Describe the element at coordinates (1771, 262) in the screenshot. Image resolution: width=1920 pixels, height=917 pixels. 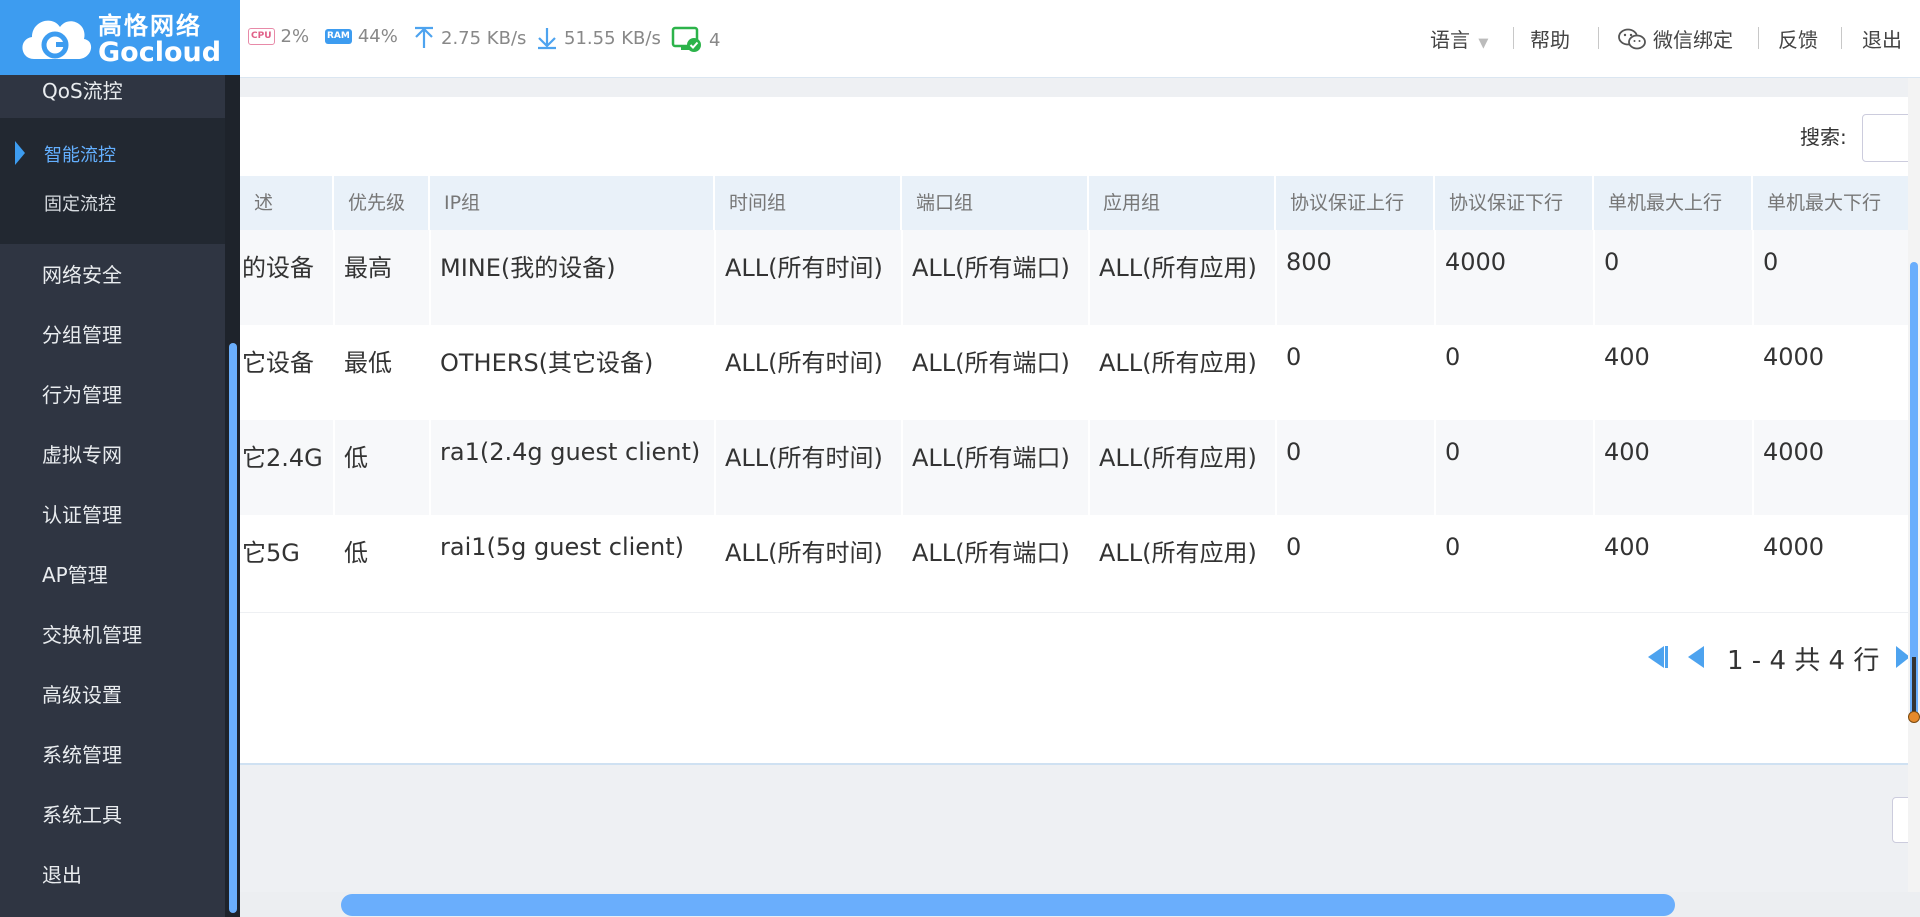
I see `cell-max-down: 0` at that location.